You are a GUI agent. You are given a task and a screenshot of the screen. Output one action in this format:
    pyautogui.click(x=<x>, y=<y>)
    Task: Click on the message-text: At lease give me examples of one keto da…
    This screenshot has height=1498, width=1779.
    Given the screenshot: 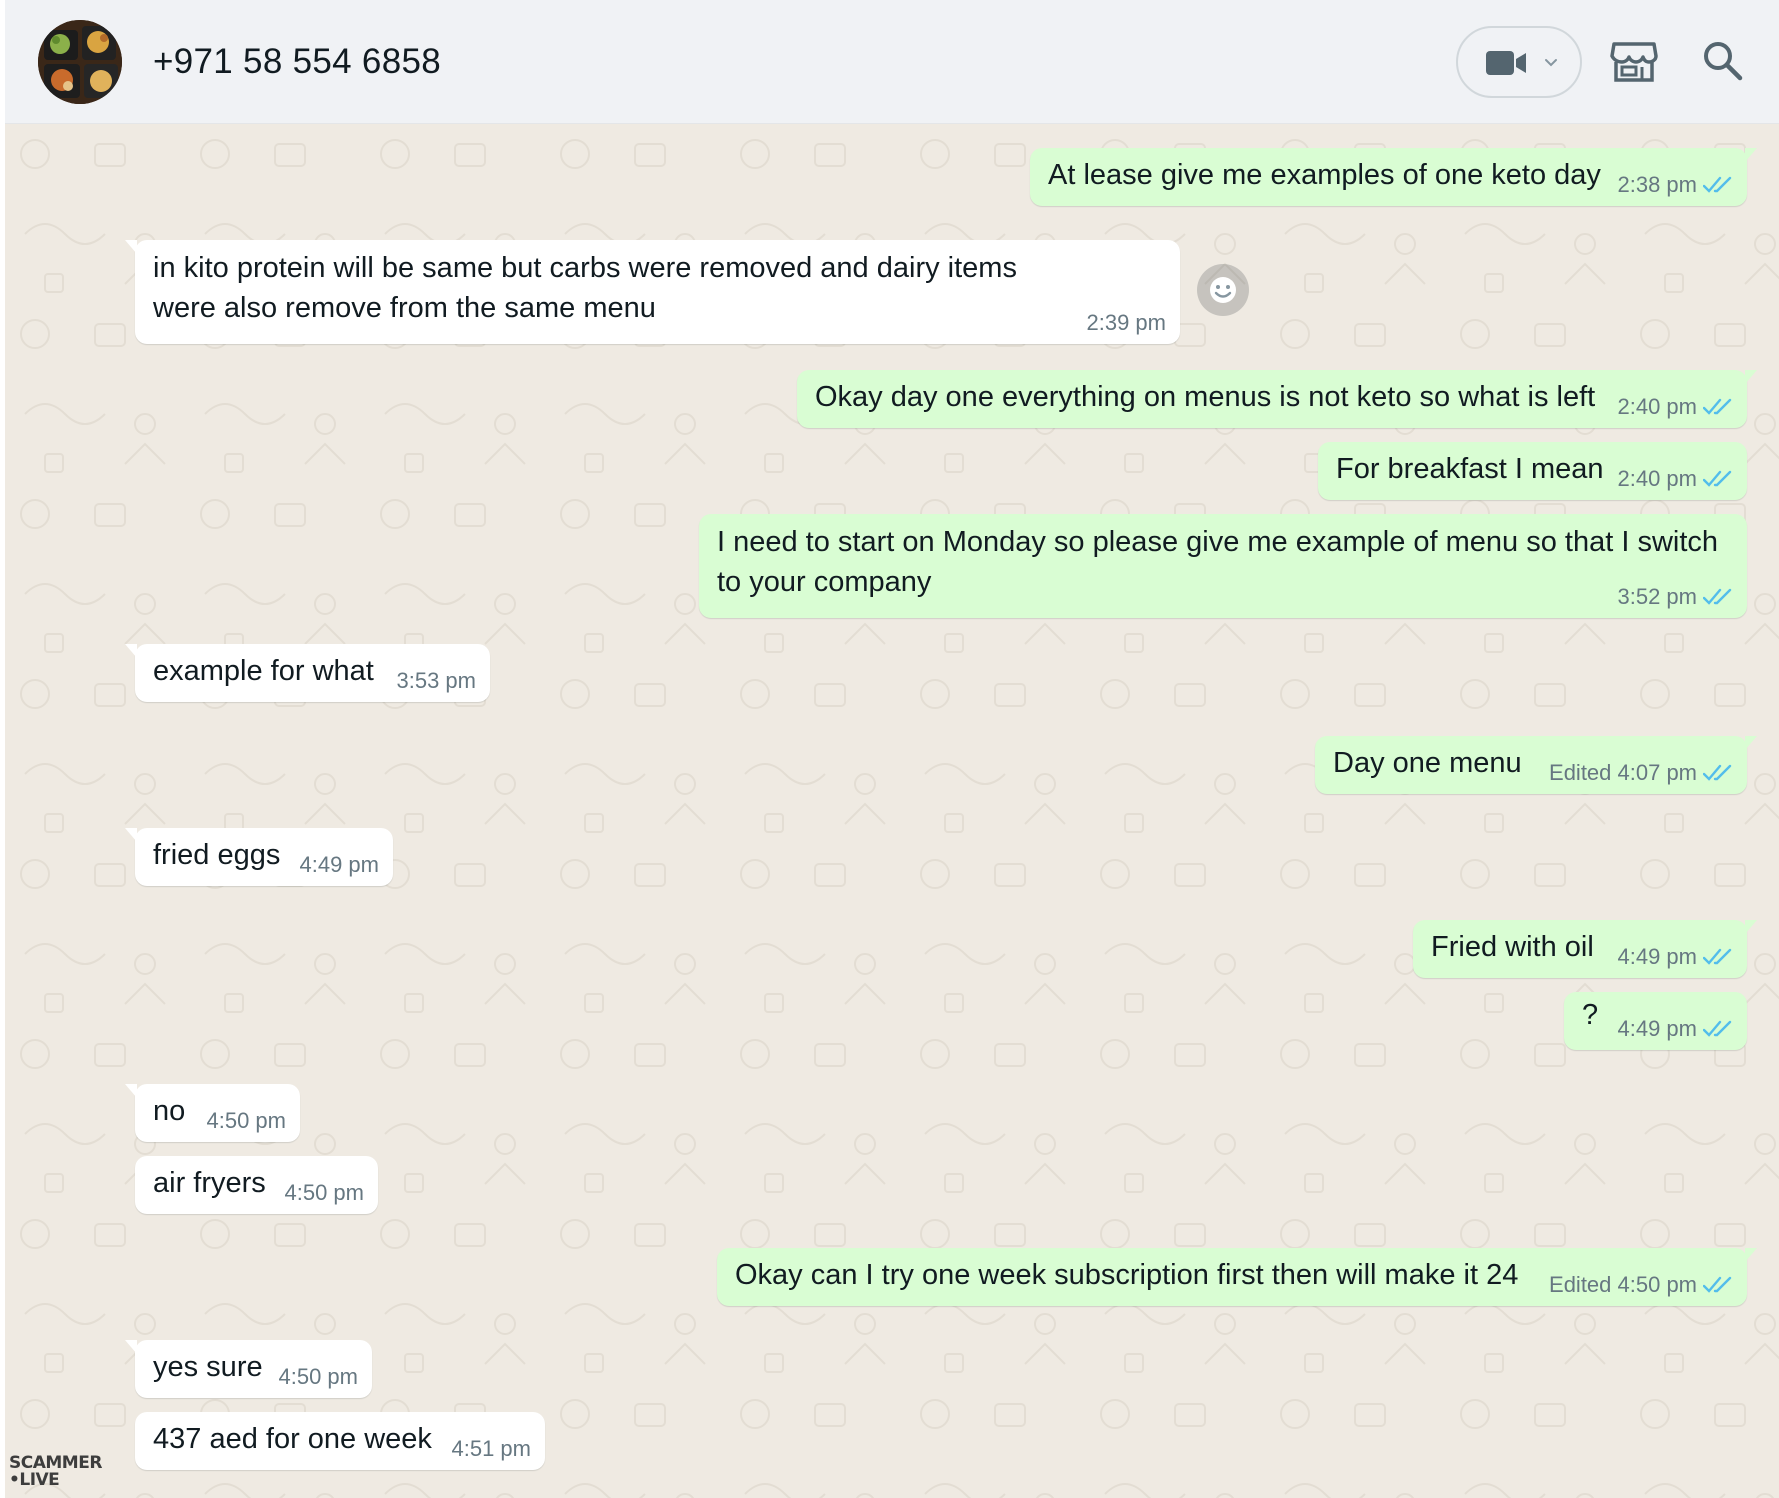 What is the action you would take?
    pyautogui.click(x=1324, y=175)
    